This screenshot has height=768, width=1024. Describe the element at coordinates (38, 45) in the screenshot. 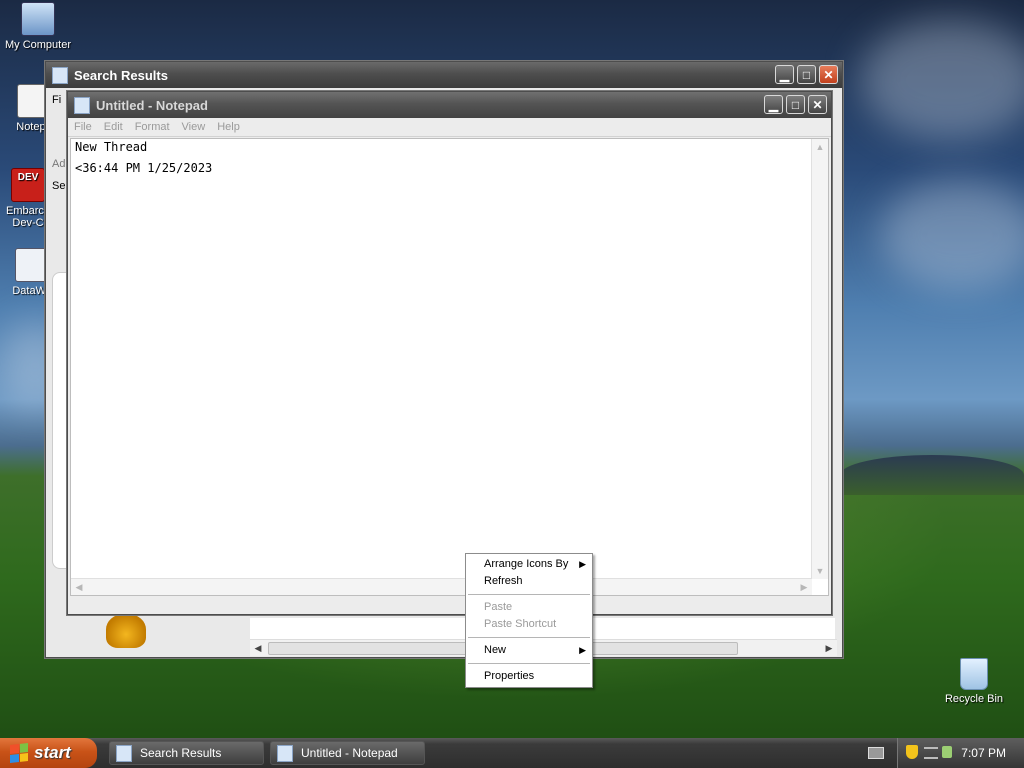

I see `desktop-icon-label: My Computer` at that location.